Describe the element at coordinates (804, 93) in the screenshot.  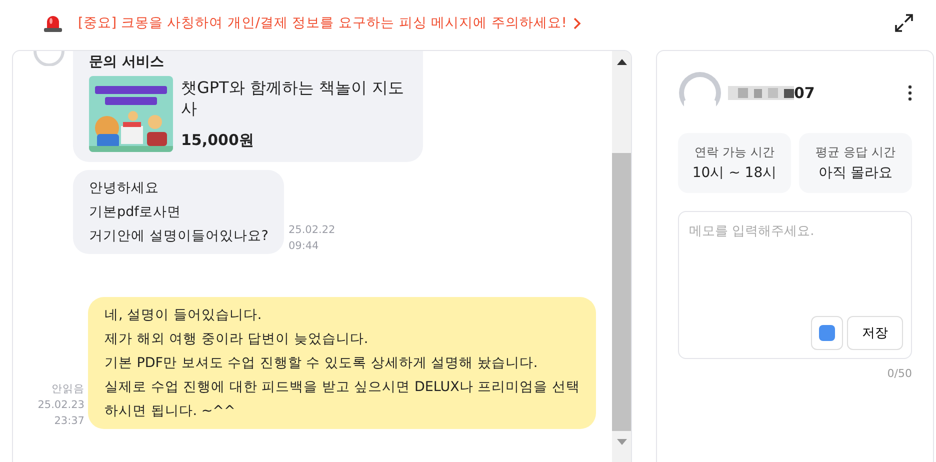
I see `user-name: 07` at that location.